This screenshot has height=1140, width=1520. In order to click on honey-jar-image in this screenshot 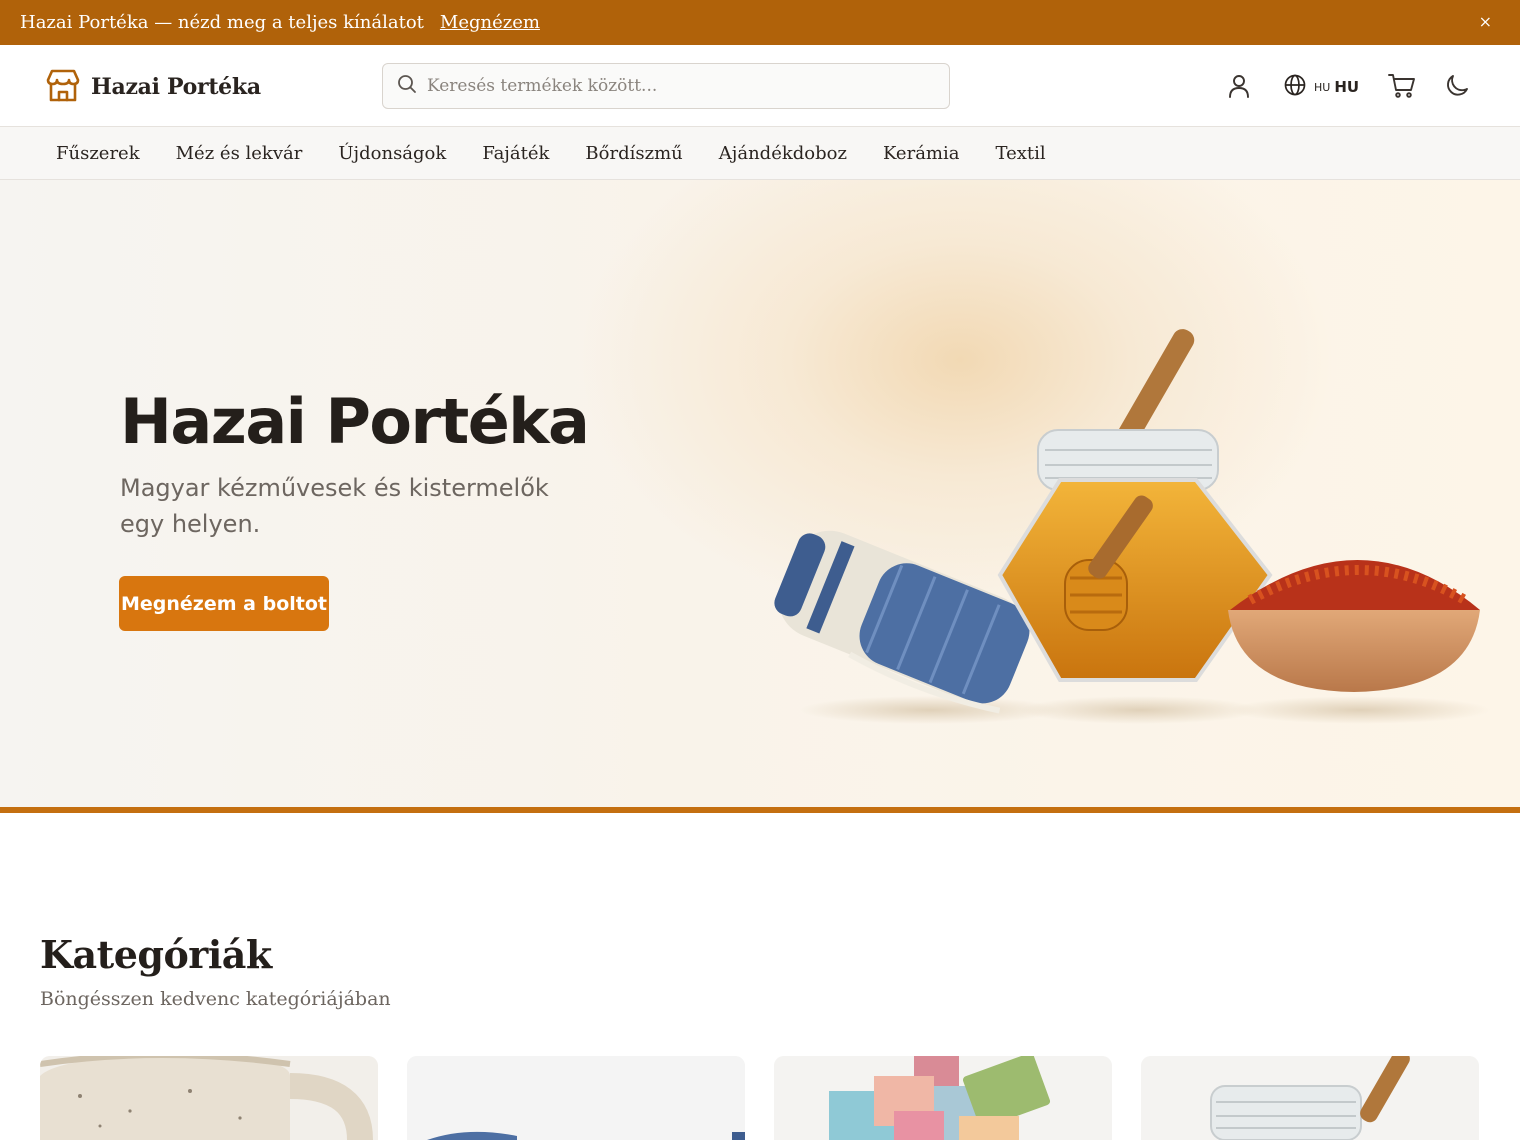, I will do `click(1310, 1098)`.